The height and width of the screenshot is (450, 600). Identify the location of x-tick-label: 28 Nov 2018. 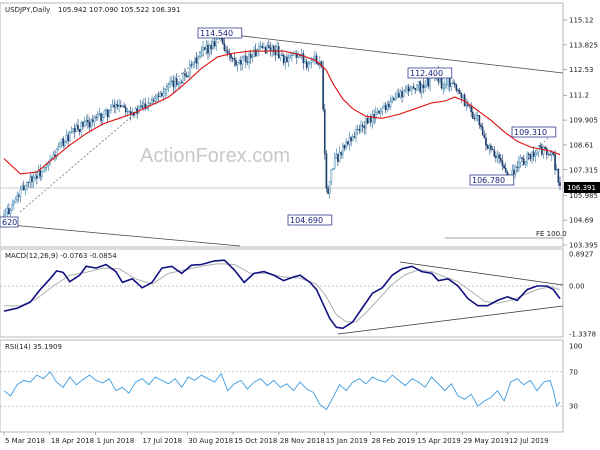
(302, 441).